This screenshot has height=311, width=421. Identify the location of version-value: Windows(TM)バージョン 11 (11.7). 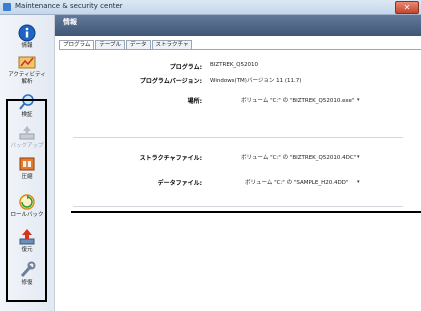
(256, 81).